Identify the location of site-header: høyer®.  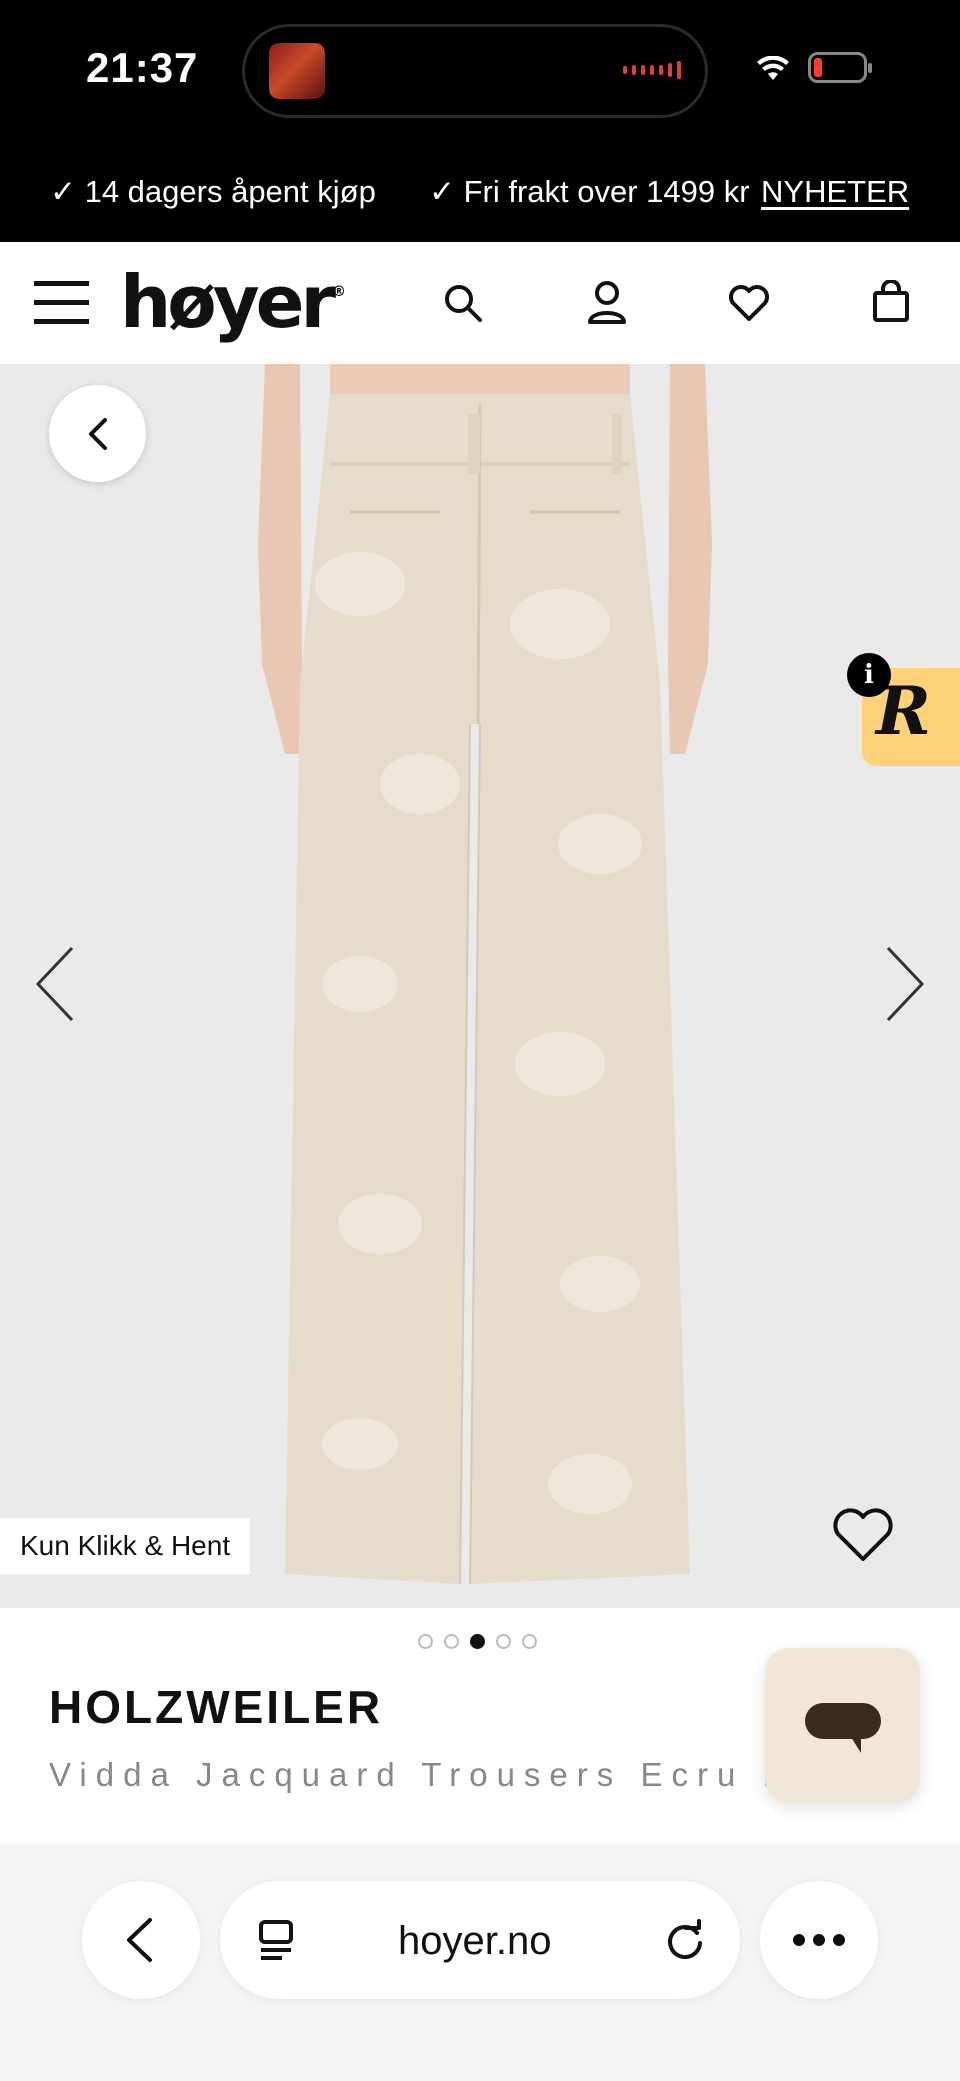
(480, 303).